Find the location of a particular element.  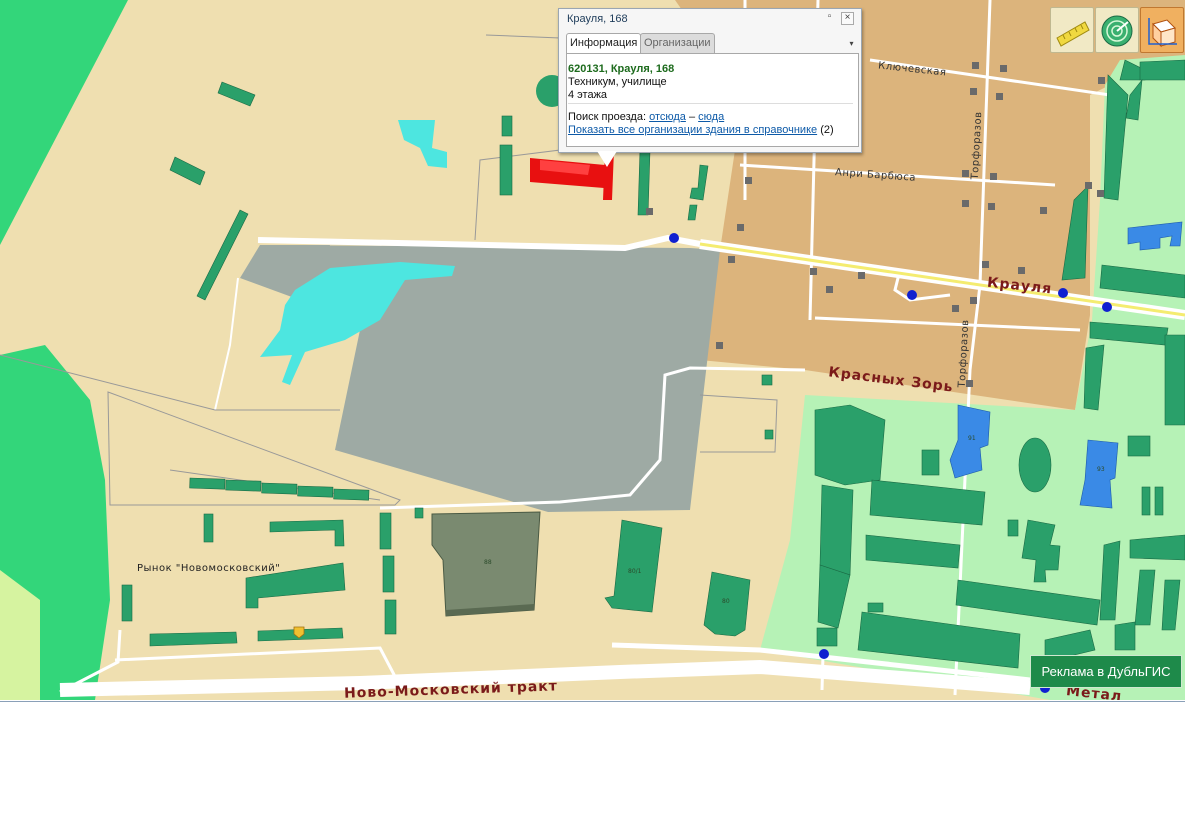

chevron-down-icon: ▾ is located at coordinates (851, 44).